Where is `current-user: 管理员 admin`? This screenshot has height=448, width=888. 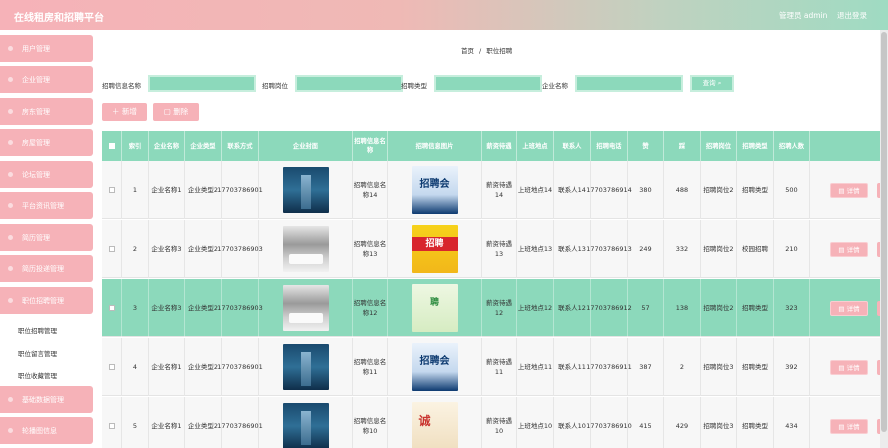 current-user: 管理员 admin is located at coordinates (803, 15).